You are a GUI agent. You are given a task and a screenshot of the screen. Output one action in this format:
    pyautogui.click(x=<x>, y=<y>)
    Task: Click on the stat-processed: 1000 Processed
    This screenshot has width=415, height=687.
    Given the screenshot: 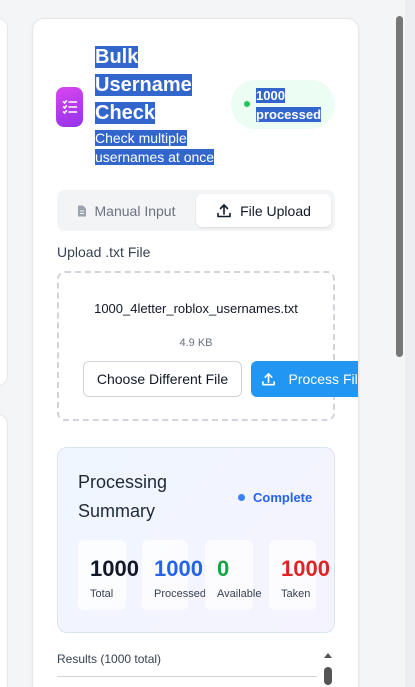 What is the action you would take?
    pyautogui.click(x=174, y=575)
    